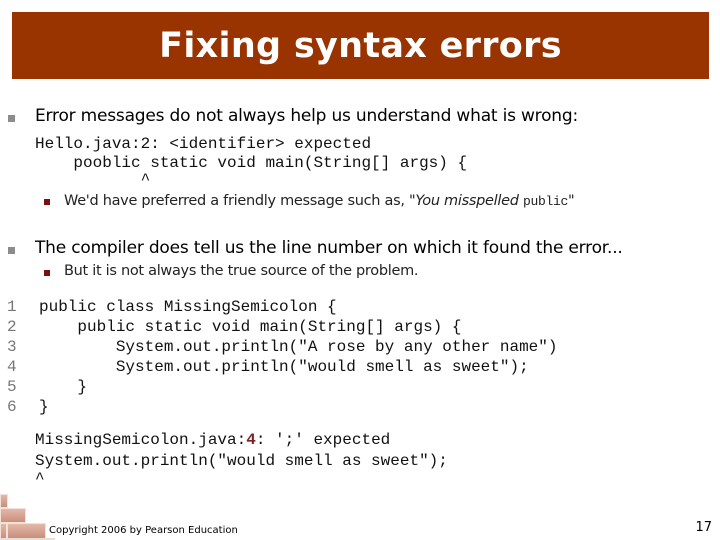 This screenshot has width=720, height=540. I want to click on line-number: 1, so click(12, 307).